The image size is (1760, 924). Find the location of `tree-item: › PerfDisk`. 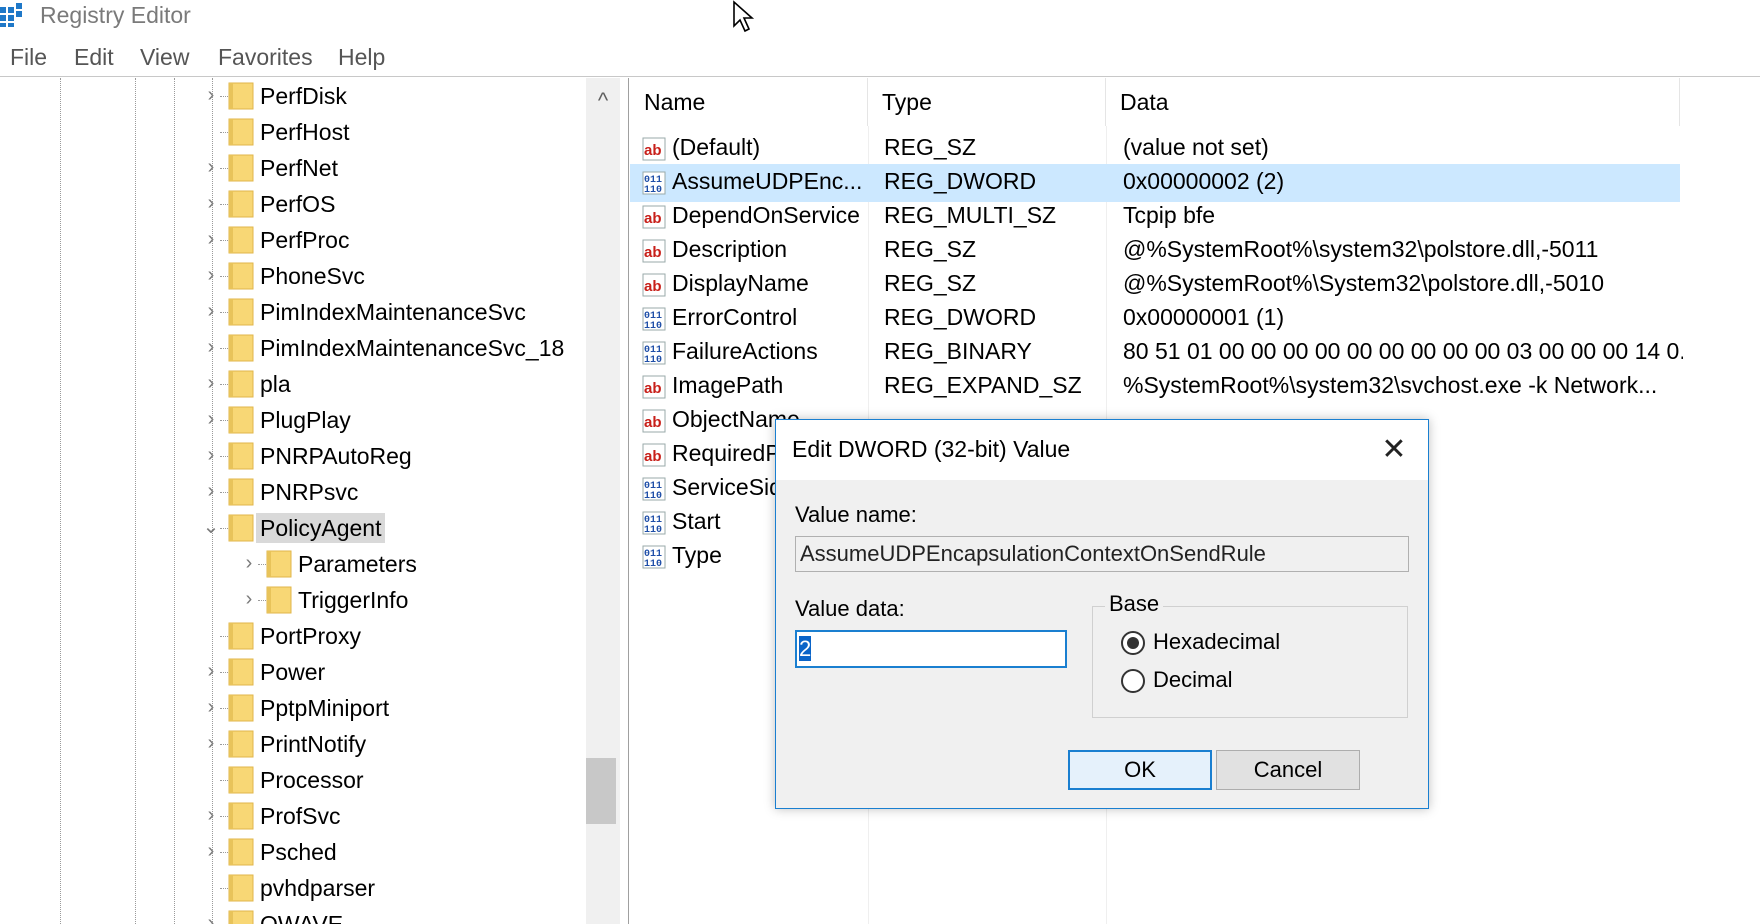

tree-item: › PerfDisk is located at coordinates (410, 96).